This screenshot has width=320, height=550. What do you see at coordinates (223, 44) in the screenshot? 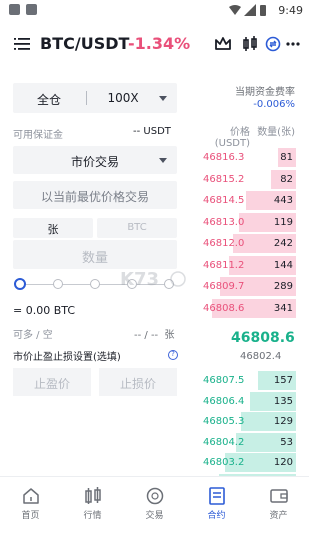
I see `crown-icon` at bounding box center [223, 44].